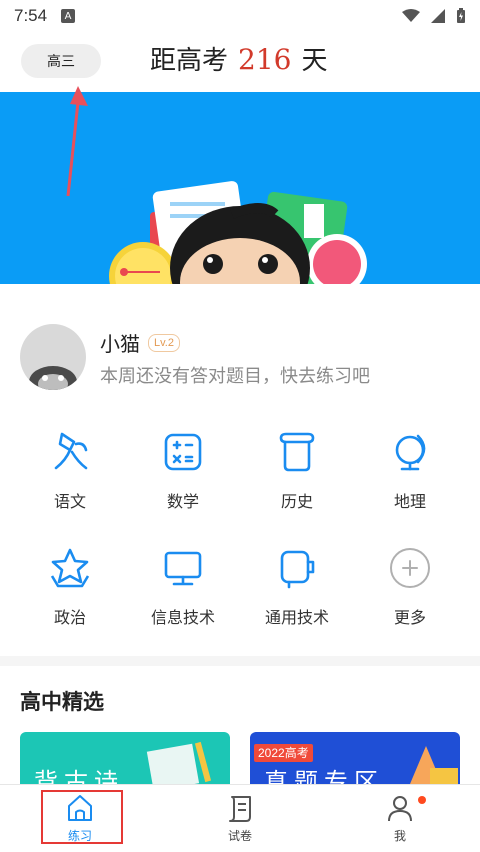 This screenshot has height=852, width=480. What do you see at coordinates (183, 480) in the screenshot?
I see `subject-math: 数学` at bounding box center [183, 480].